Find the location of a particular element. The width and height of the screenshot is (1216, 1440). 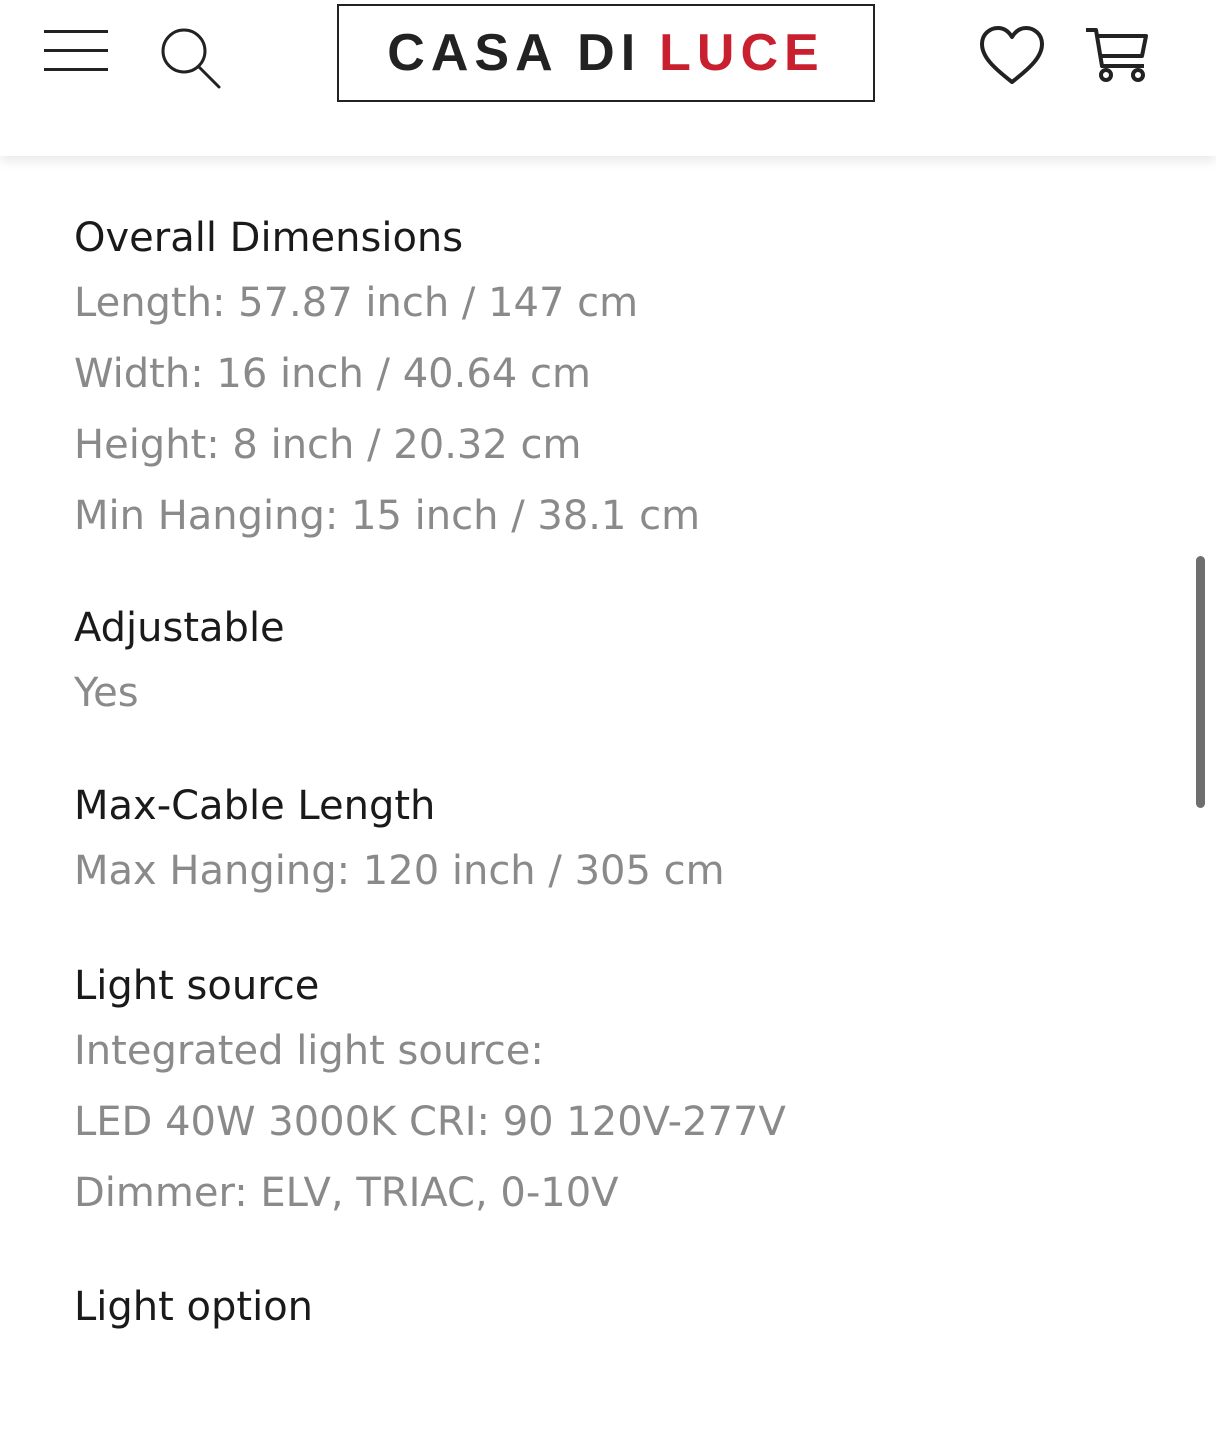

spec-section-adjustable: Adjustable Yes is located at coordinates (614, 663).